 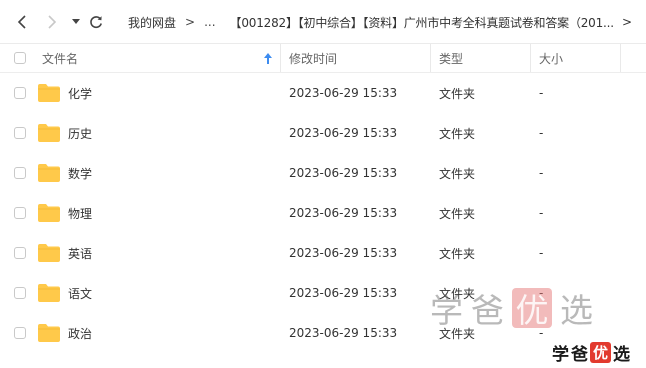 What do you see at coordinates (532, 309) in the screenshot?
I see `watermark-char: 优` at bounding box center [532, 309].